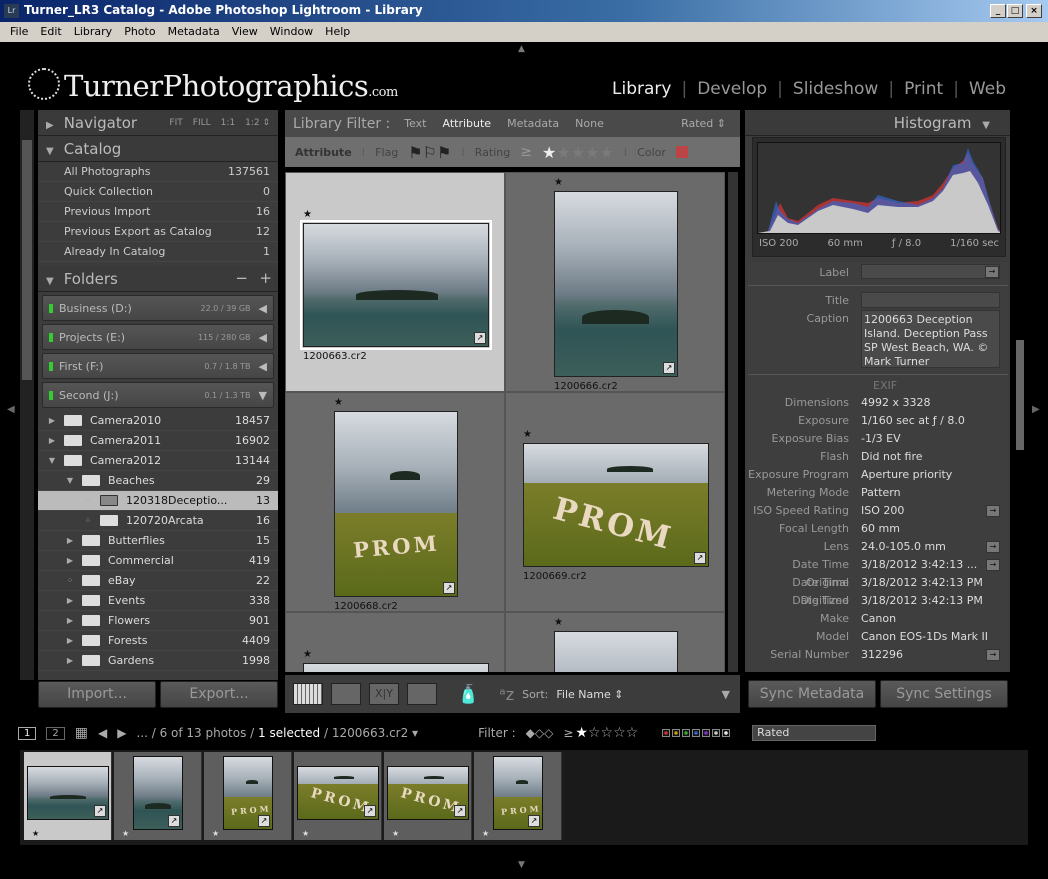  What do you see at coordinates (468, 694) in the screenshot?
I see `spray-can-icon: 🧴` at bounding box center [468, 694].